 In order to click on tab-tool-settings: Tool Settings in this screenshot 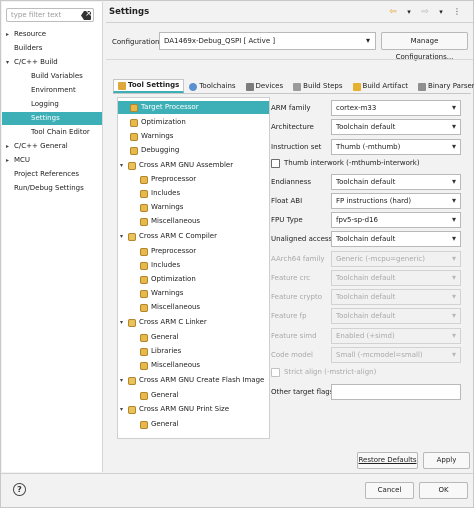, I will do `click(149, 86)`.